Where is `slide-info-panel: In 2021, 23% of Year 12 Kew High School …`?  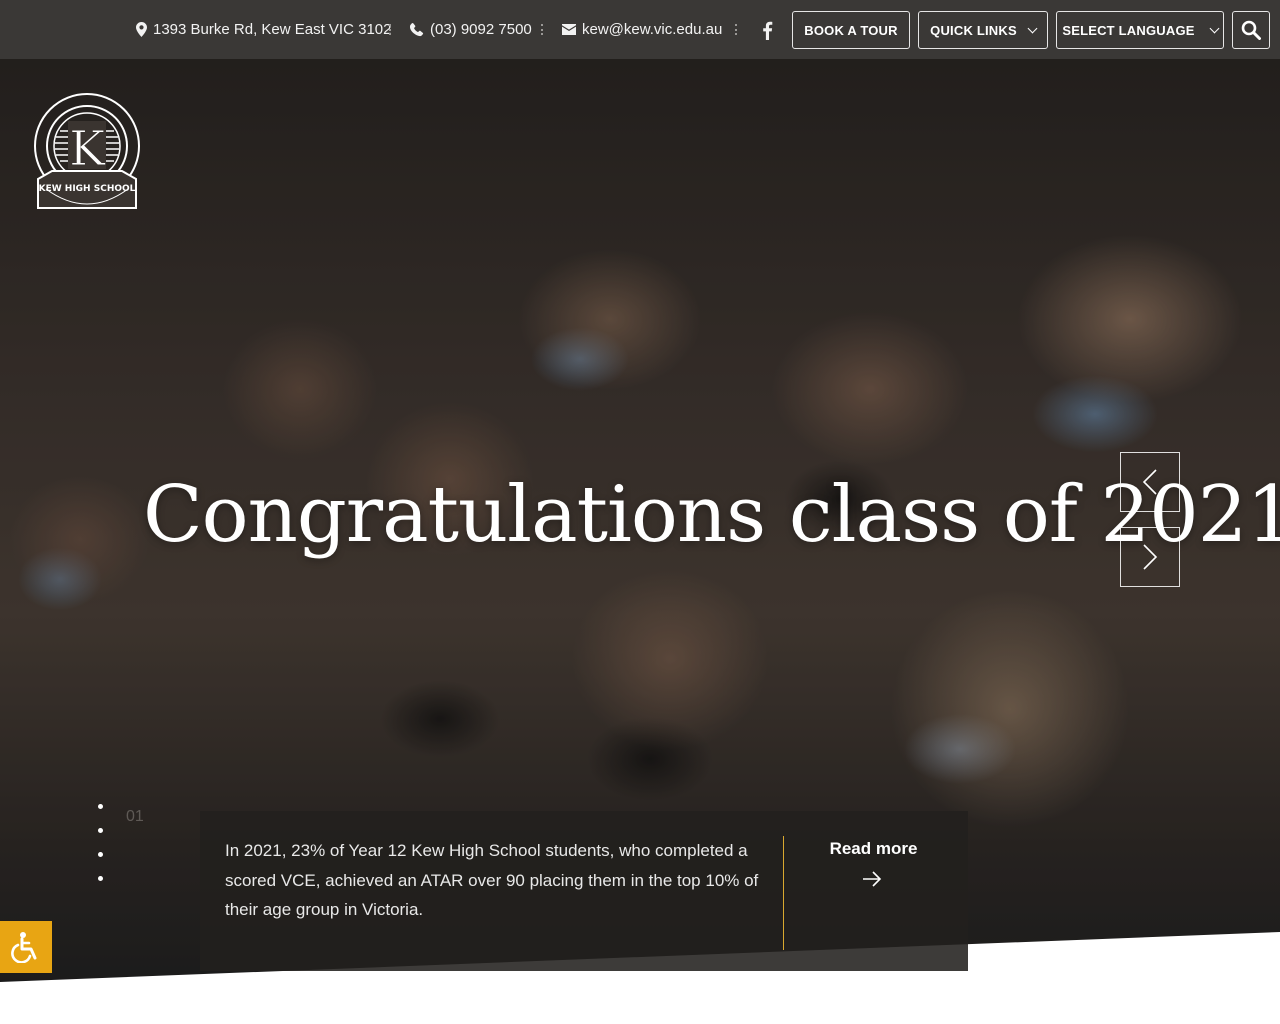
slide-info-panel: In 2021, 23% of Year 12 Kew High School … is located at coordinates (584, 891).